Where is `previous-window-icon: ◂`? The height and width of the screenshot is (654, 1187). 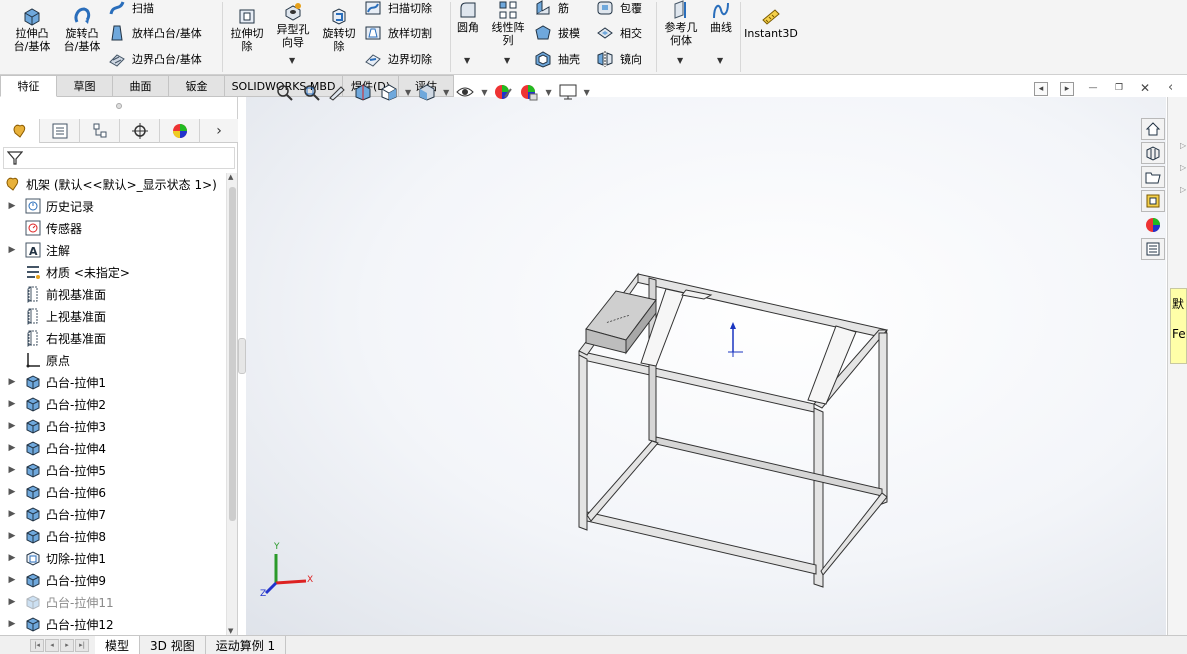 previous-window-icon: ◂ is located at coordinates (1041, 89).